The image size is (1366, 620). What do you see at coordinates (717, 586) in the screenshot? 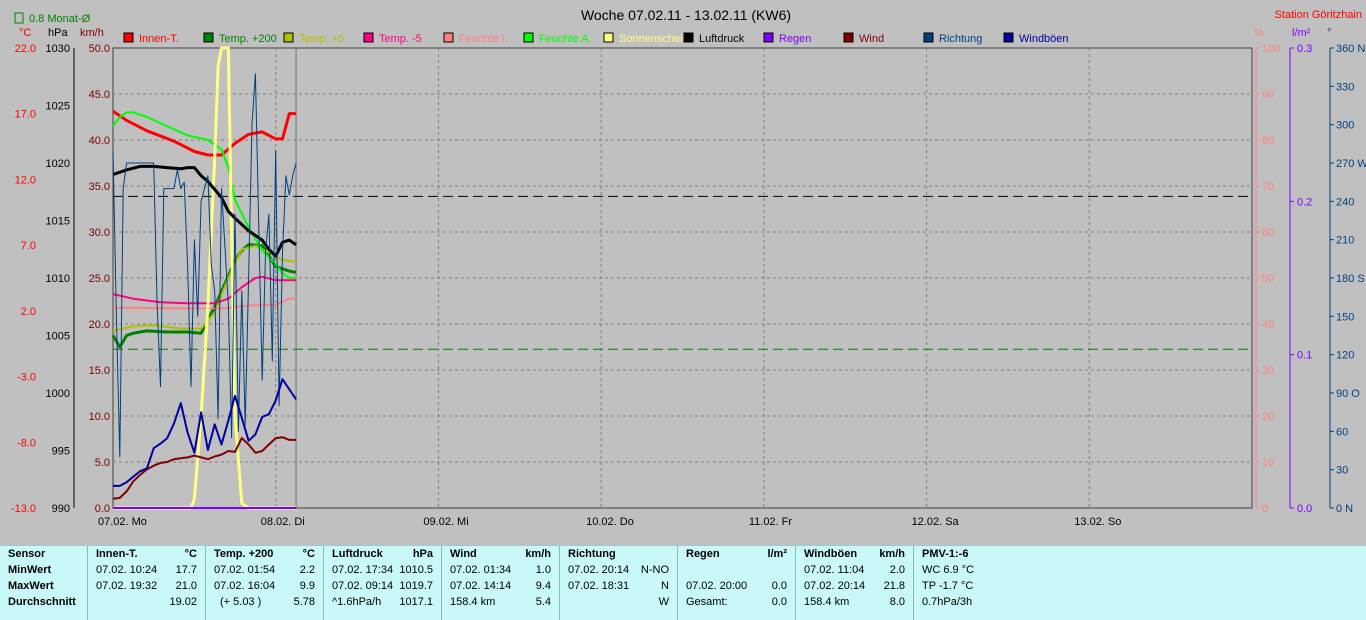
I see `stats-regen-max-time: 07.02. 20:00` at bounding box center [717, 586].